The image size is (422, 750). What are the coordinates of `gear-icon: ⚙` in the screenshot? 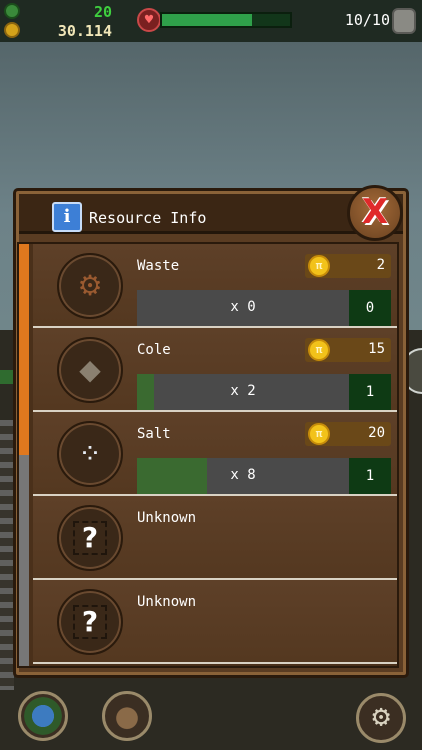 It's located at (381, 716).